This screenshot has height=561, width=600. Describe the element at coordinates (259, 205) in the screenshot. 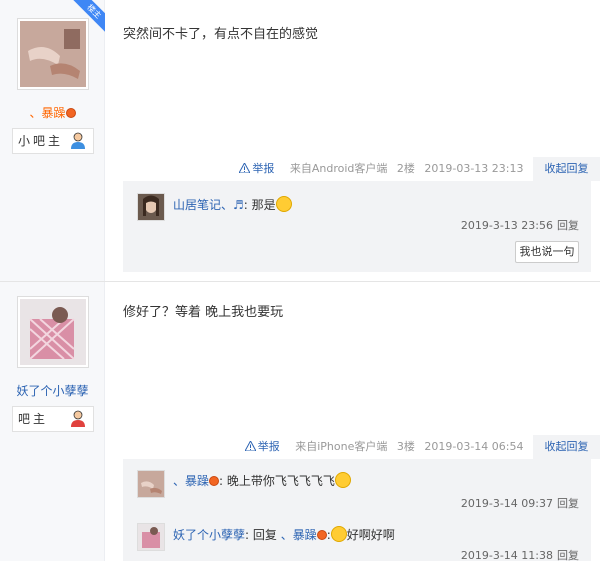

I see `reply-body: : 那是` at that location.